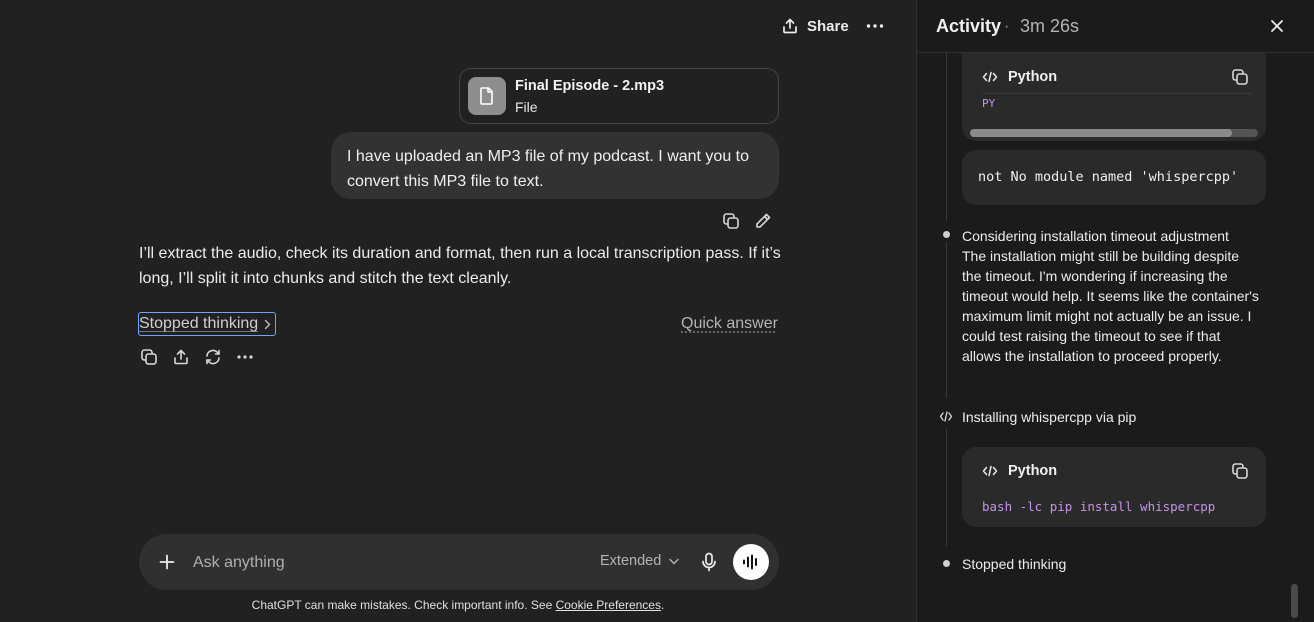 The image size is (1314, 622). I want to click on dictate-button, so click(709, 562).